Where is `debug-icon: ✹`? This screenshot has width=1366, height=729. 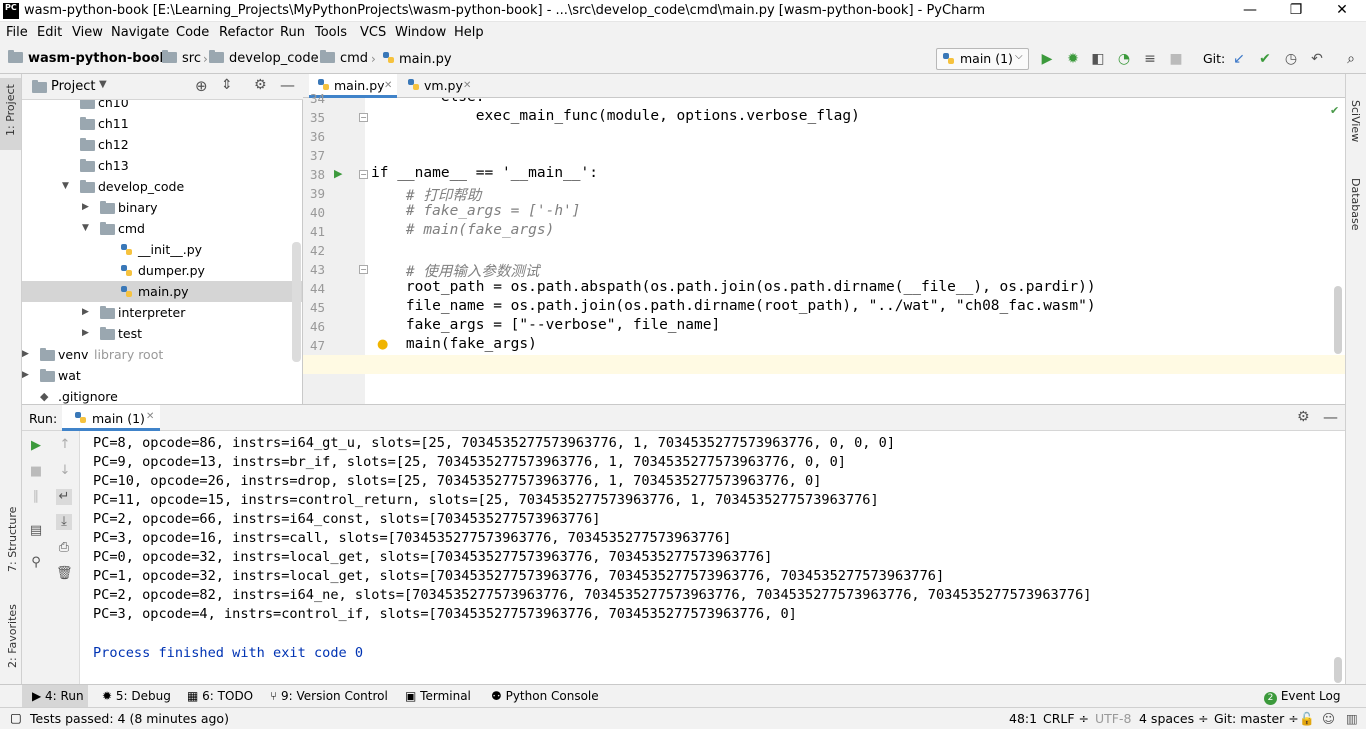
debug-icon: ✹ is located at coordinates (1073, 59).